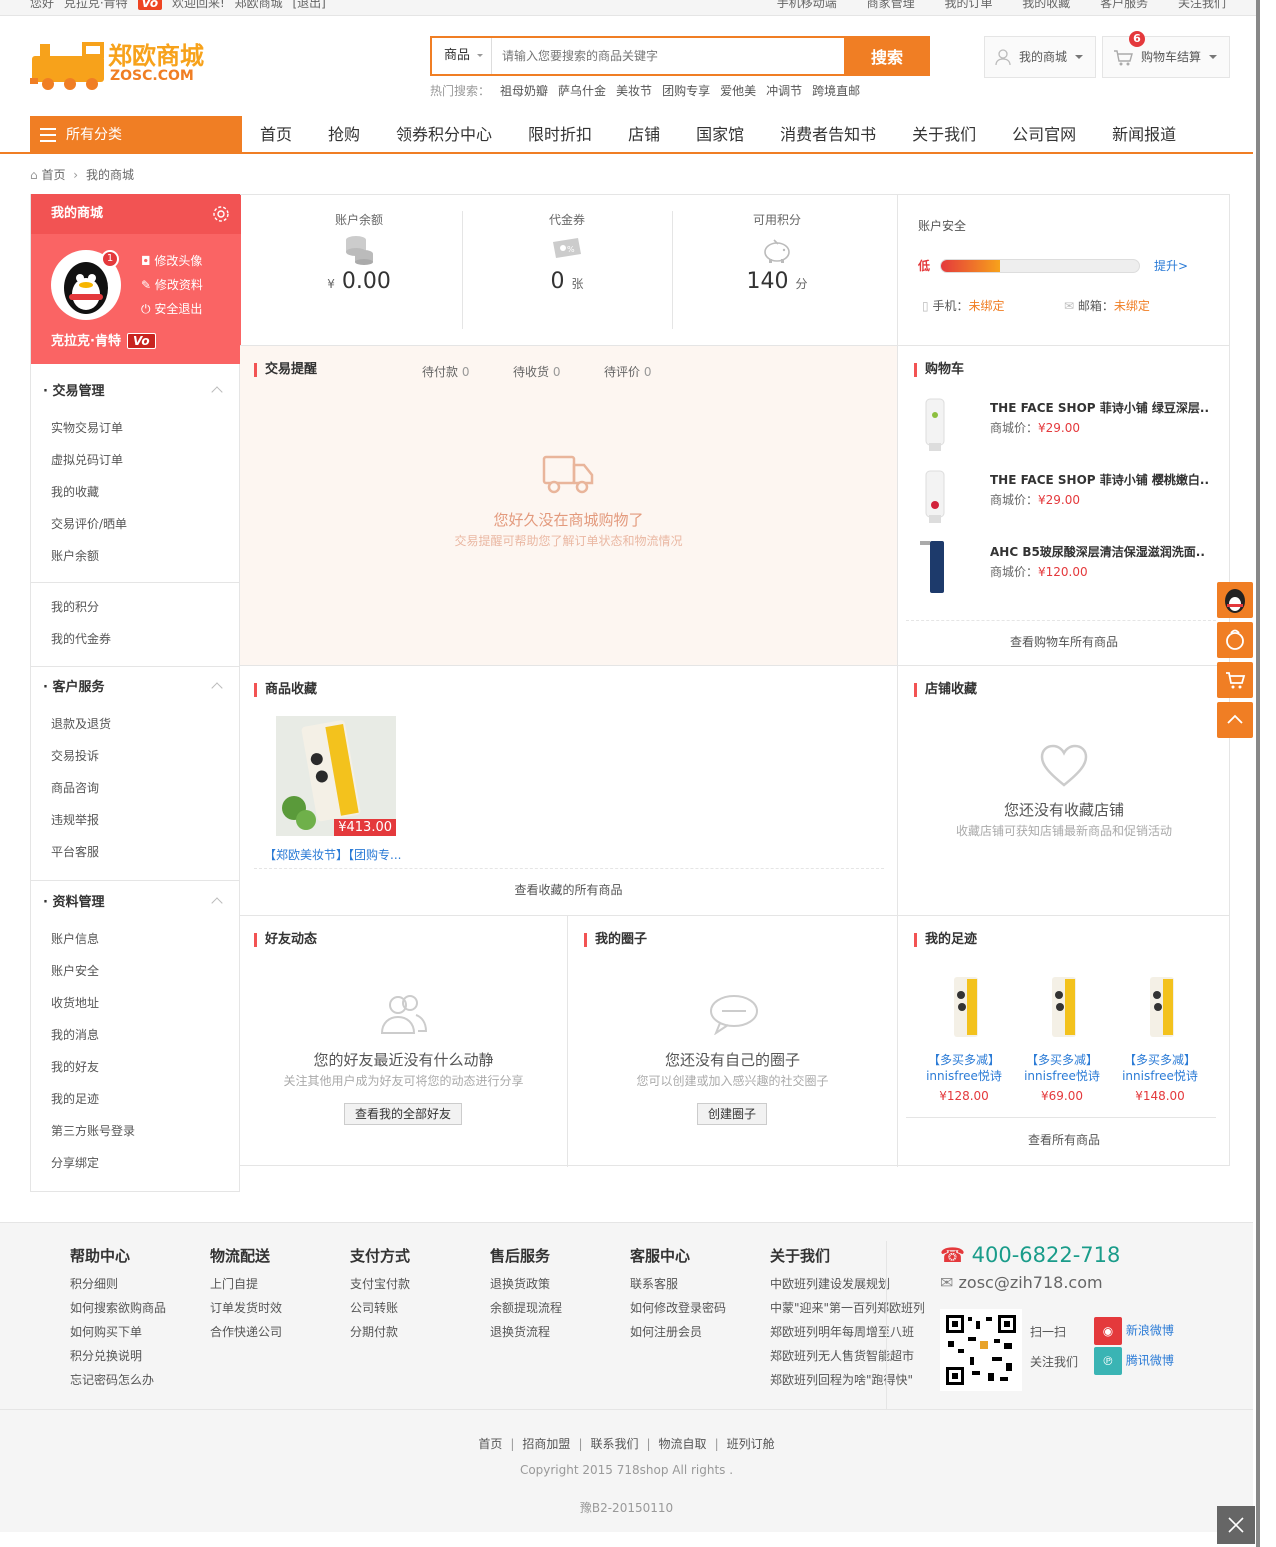  I want to click on footer-link: 积分兑换说明, so click(140, 1356).